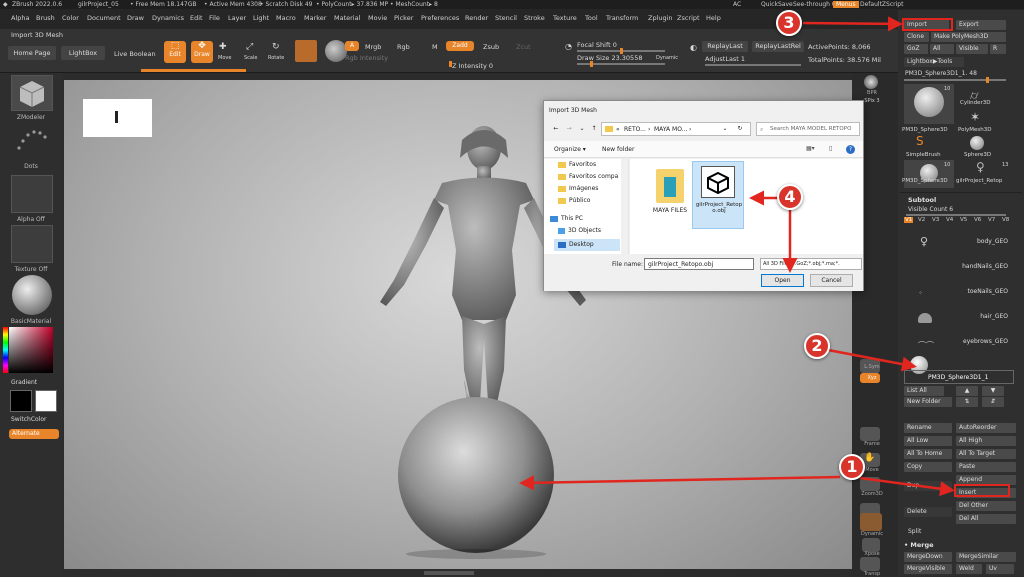 The image size is (1024, 577). Describe the element at coordinates (959, 377) in the screenshot. I see `active-subtool-row` at that location.